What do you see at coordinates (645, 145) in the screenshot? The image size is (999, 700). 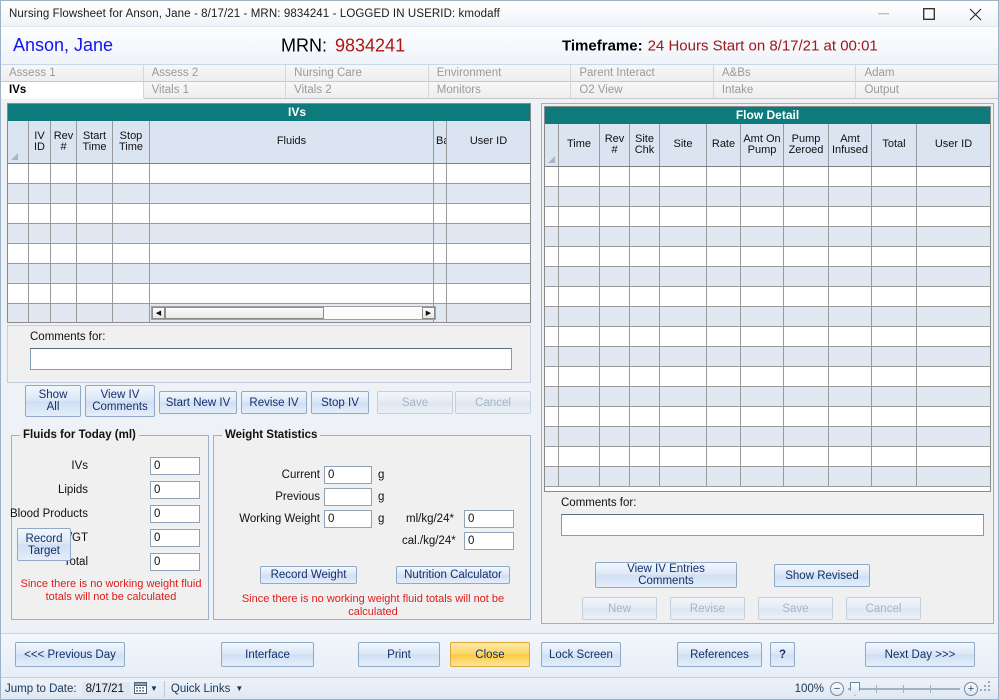 I see `col-site-chk: Site Chk` at bounding box center [645, 145].